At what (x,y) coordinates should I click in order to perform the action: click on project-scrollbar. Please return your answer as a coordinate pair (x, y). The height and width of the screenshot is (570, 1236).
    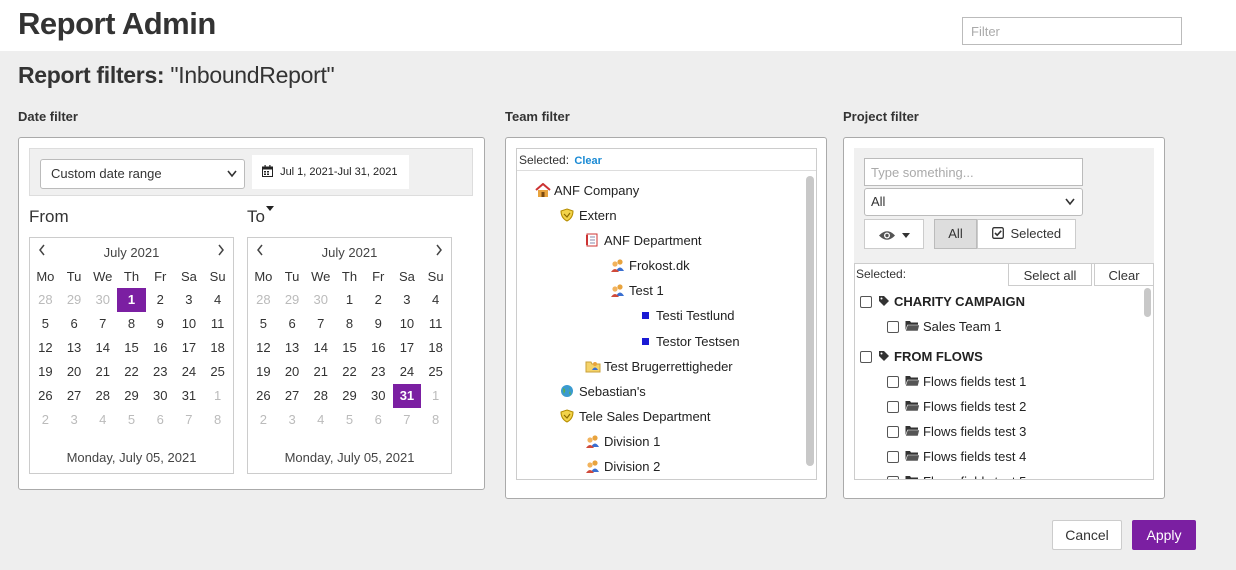
    Looking at the image, I should click on (1147, 302).